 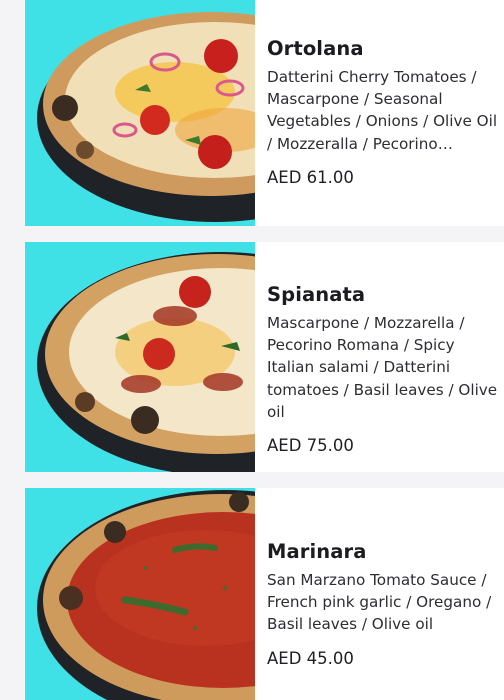 I want to click on spianata-pizza-image, so click(x=140, y=357).